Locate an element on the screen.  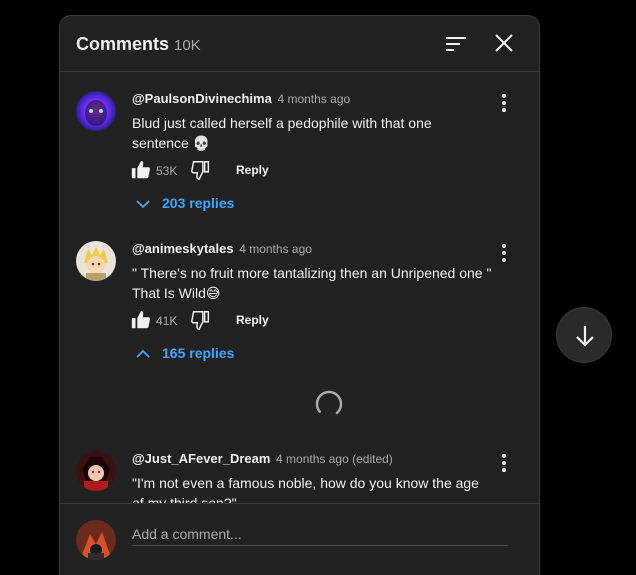
user-avatar is located at coordinates (96, 540).